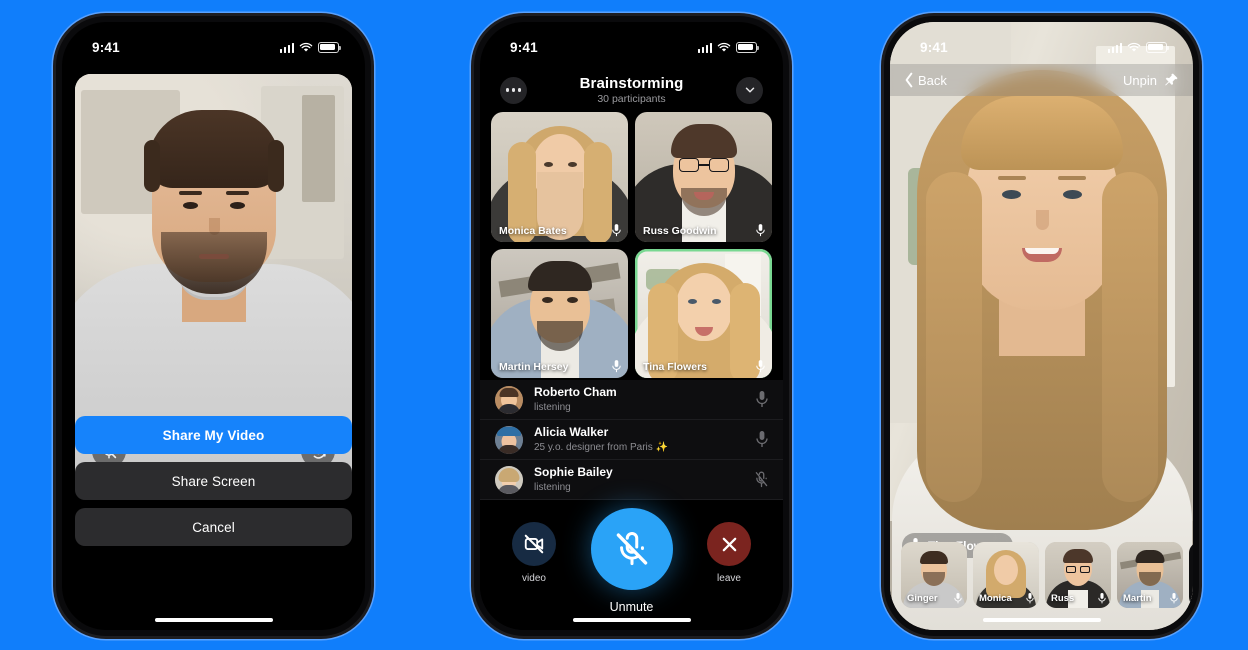 Image resolution: width=1248 pixels, height=650 pixels. What do you see at coordinates (645, 399) in the screenshot?
I see `list-item-text: Roberto Cham listening` at bounding box center [645, 399].